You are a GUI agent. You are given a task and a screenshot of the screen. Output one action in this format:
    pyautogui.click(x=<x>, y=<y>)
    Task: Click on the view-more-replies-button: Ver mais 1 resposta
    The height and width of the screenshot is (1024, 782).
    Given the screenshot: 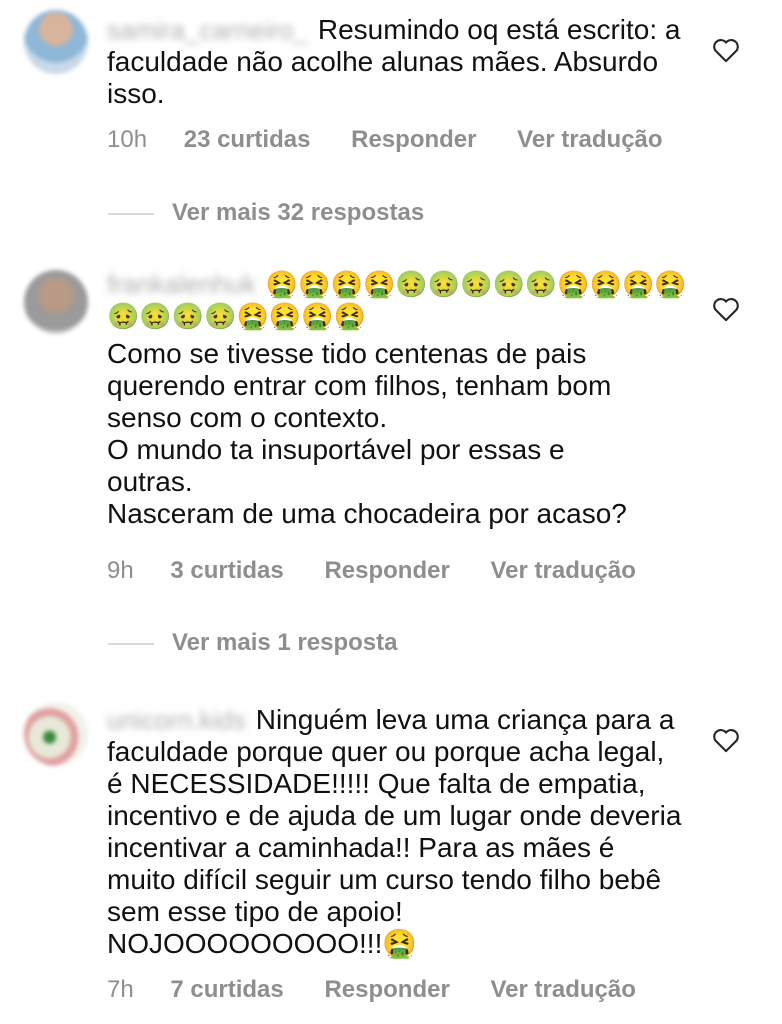 What is the action you would take?
    pyautogui.click(x=252, y=643)
    